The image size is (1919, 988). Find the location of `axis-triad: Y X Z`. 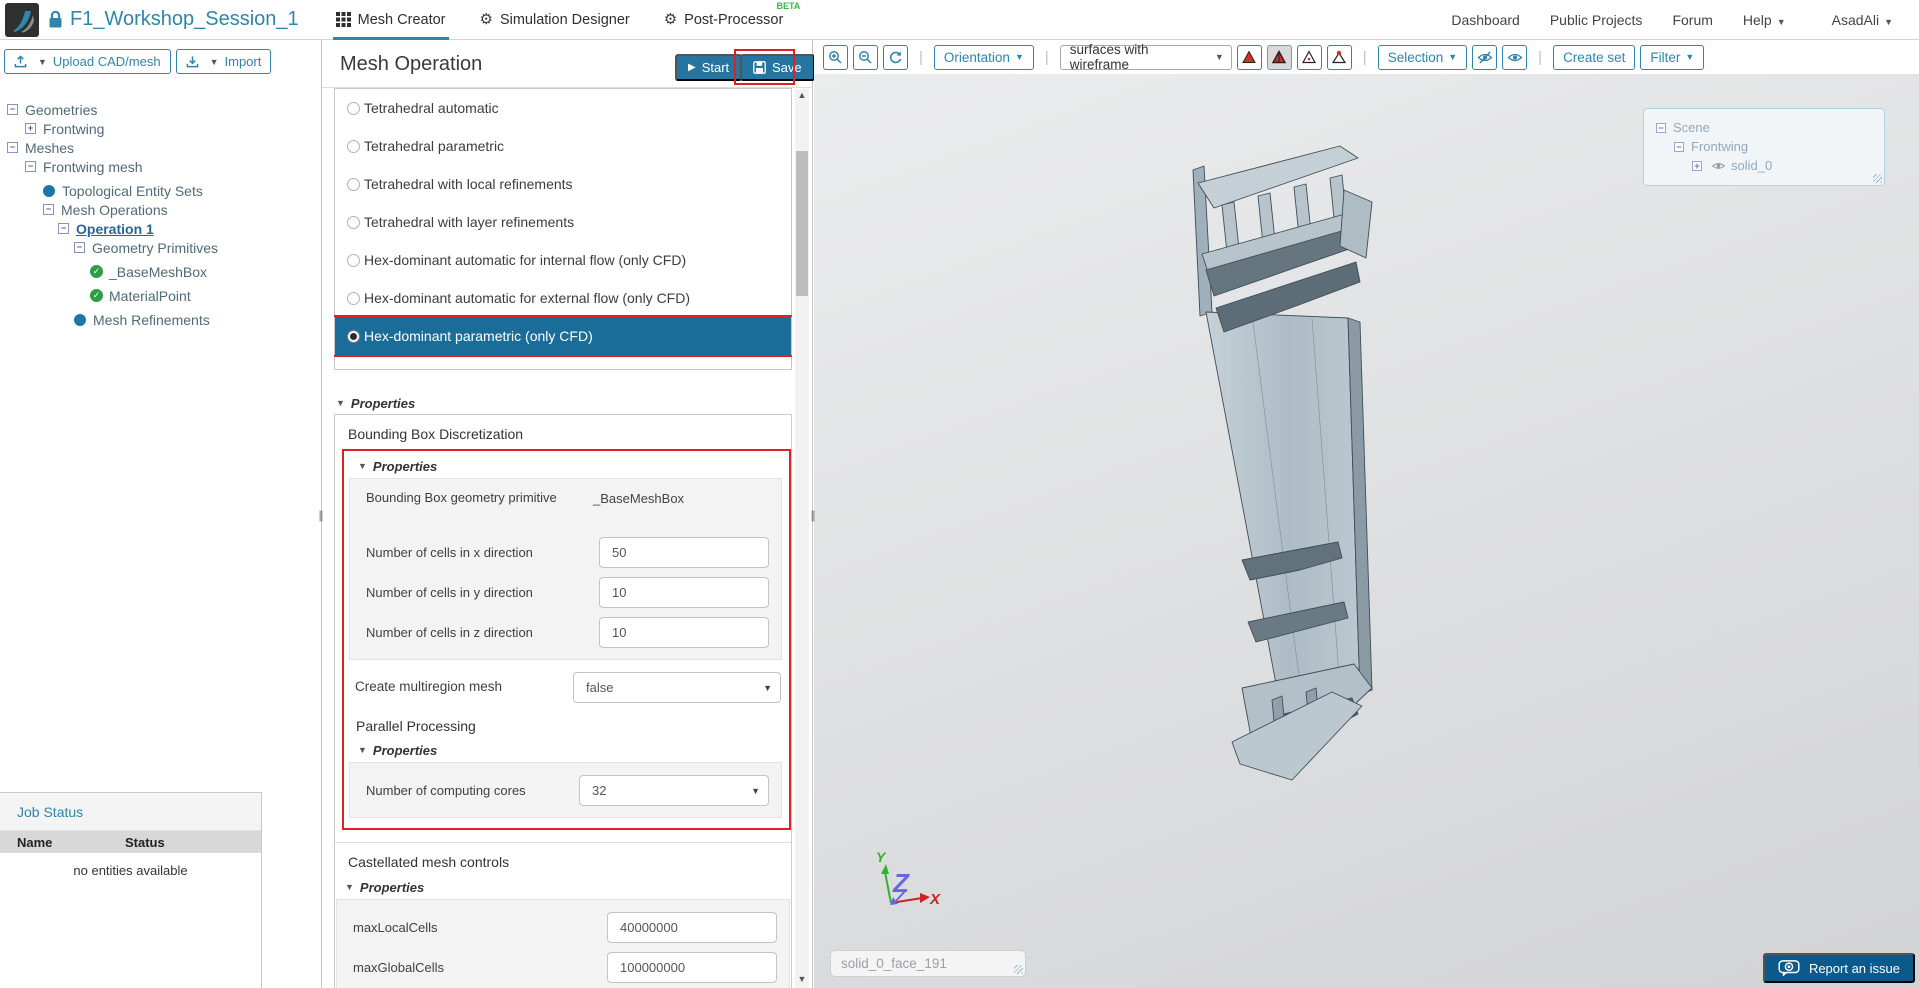

axis-triad: Y X Z is located at coordinates (908, 878).